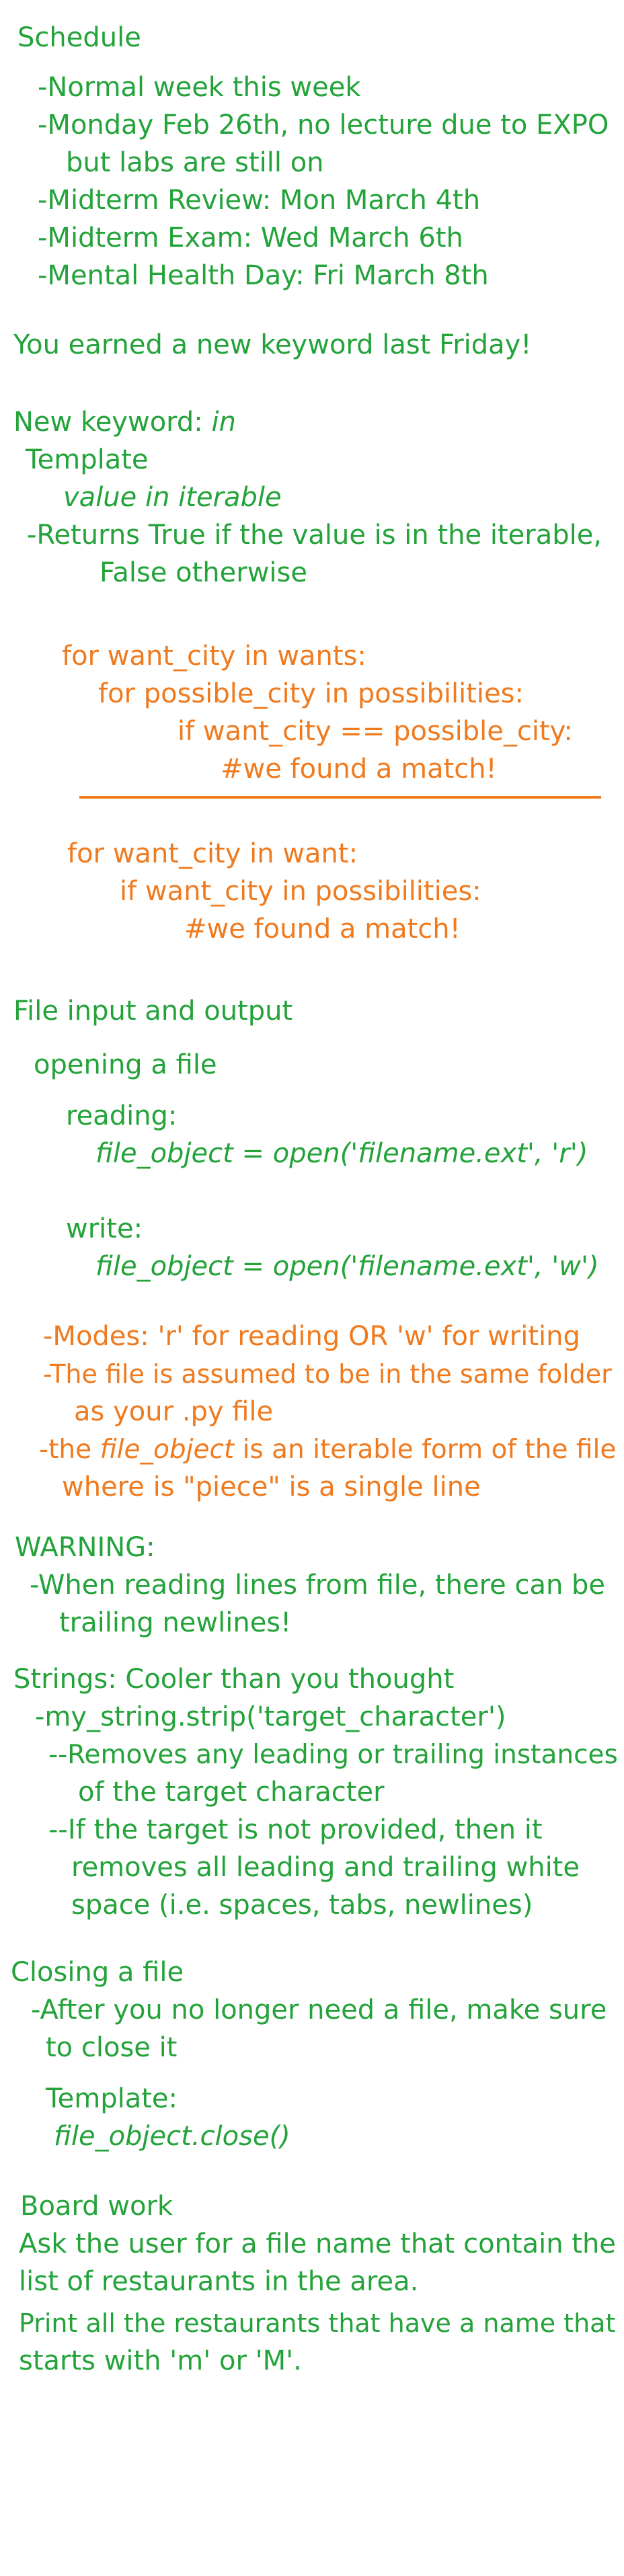 The width and height of the screenshot is (624, 2576). What do you see at coordinates (219, 2281) in the screenshot?
I see `board-line: list of restaurants in the area.` at bounding box center [219, 2281].